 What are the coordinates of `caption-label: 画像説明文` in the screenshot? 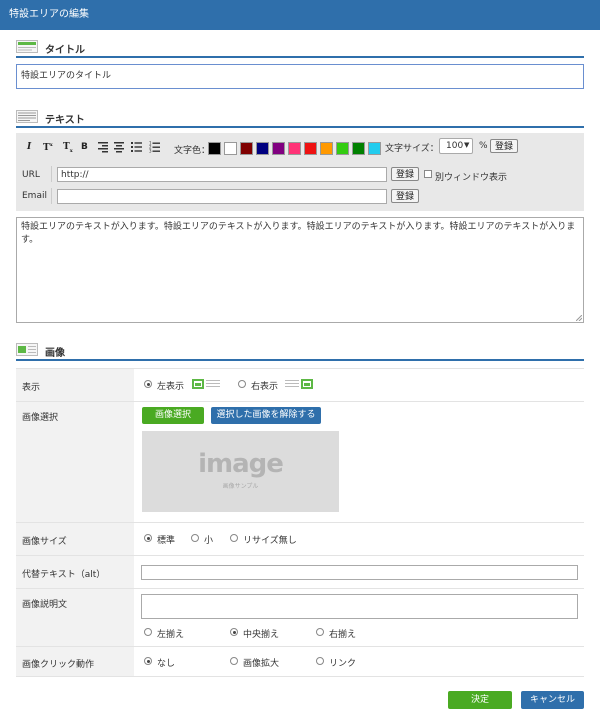 It's located at (75, 617).